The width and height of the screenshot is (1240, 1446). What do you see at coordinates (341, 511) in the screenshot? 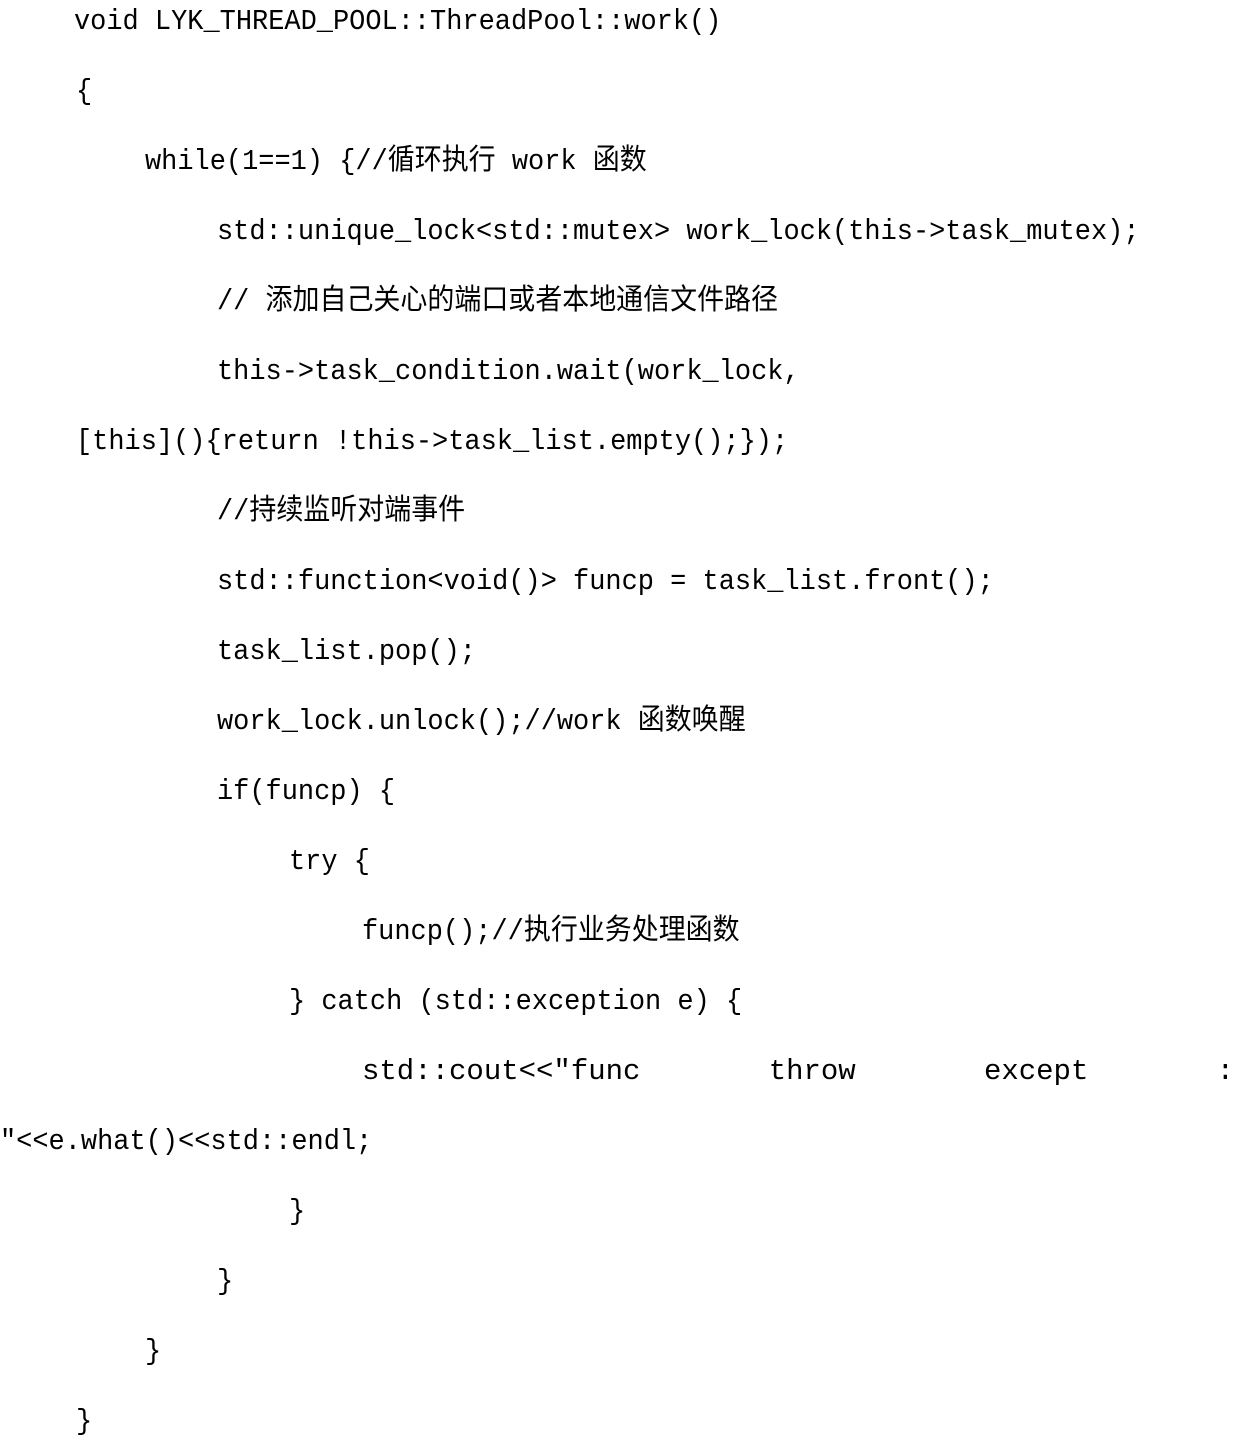
I see `code-line-comment-listen: //持续监听对端事件` at bounding box center [341, 511].